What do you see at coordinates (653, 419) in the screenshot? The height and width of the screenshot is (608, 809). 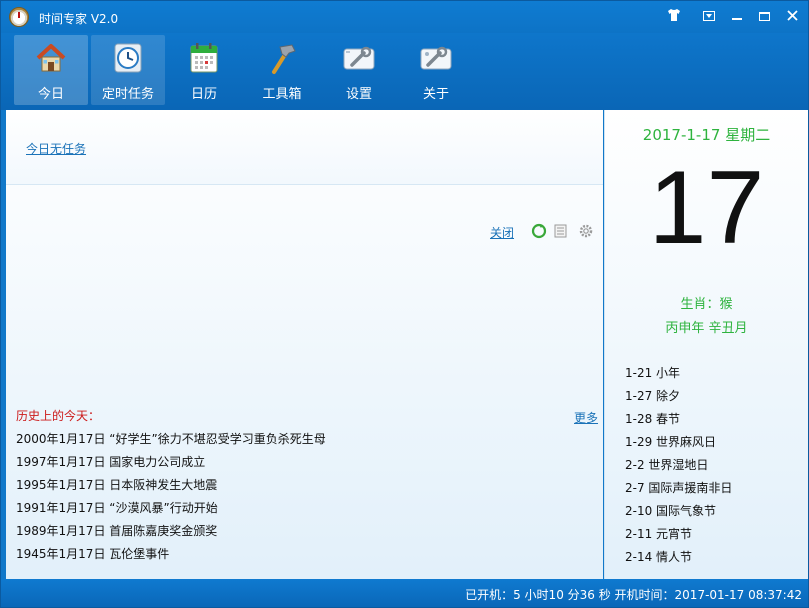 I see `festival-item: 1-28 春节` at bounding box center [653, 419].